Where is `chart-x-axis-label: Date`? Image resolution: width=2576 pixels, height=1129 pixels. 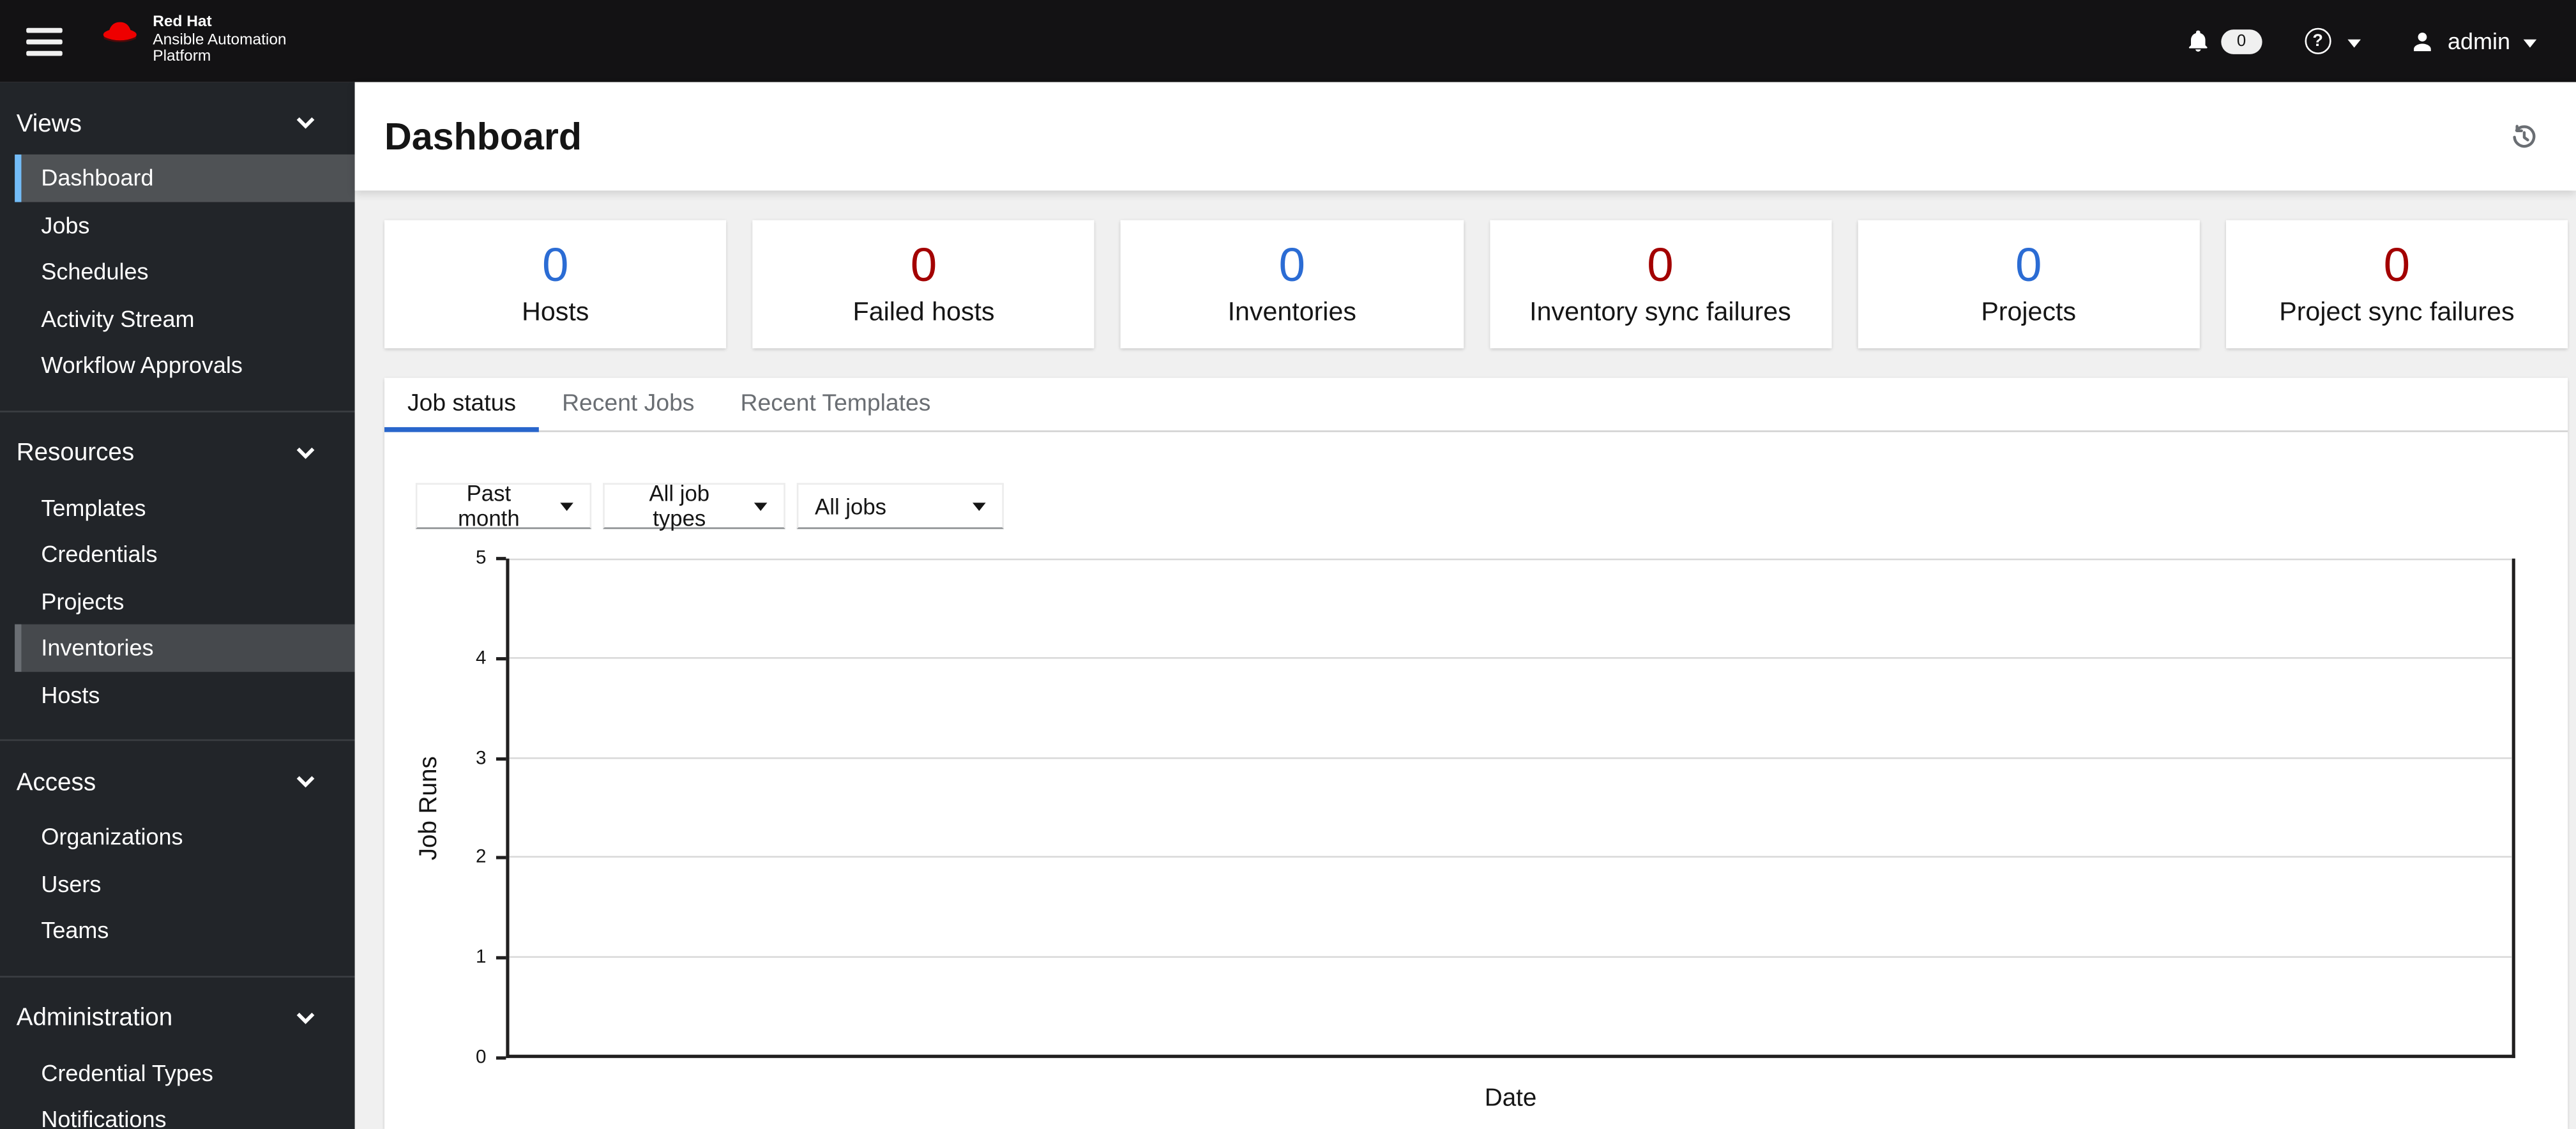 chart-x-axis-label: Date is located at coordinates (1511, 1098).